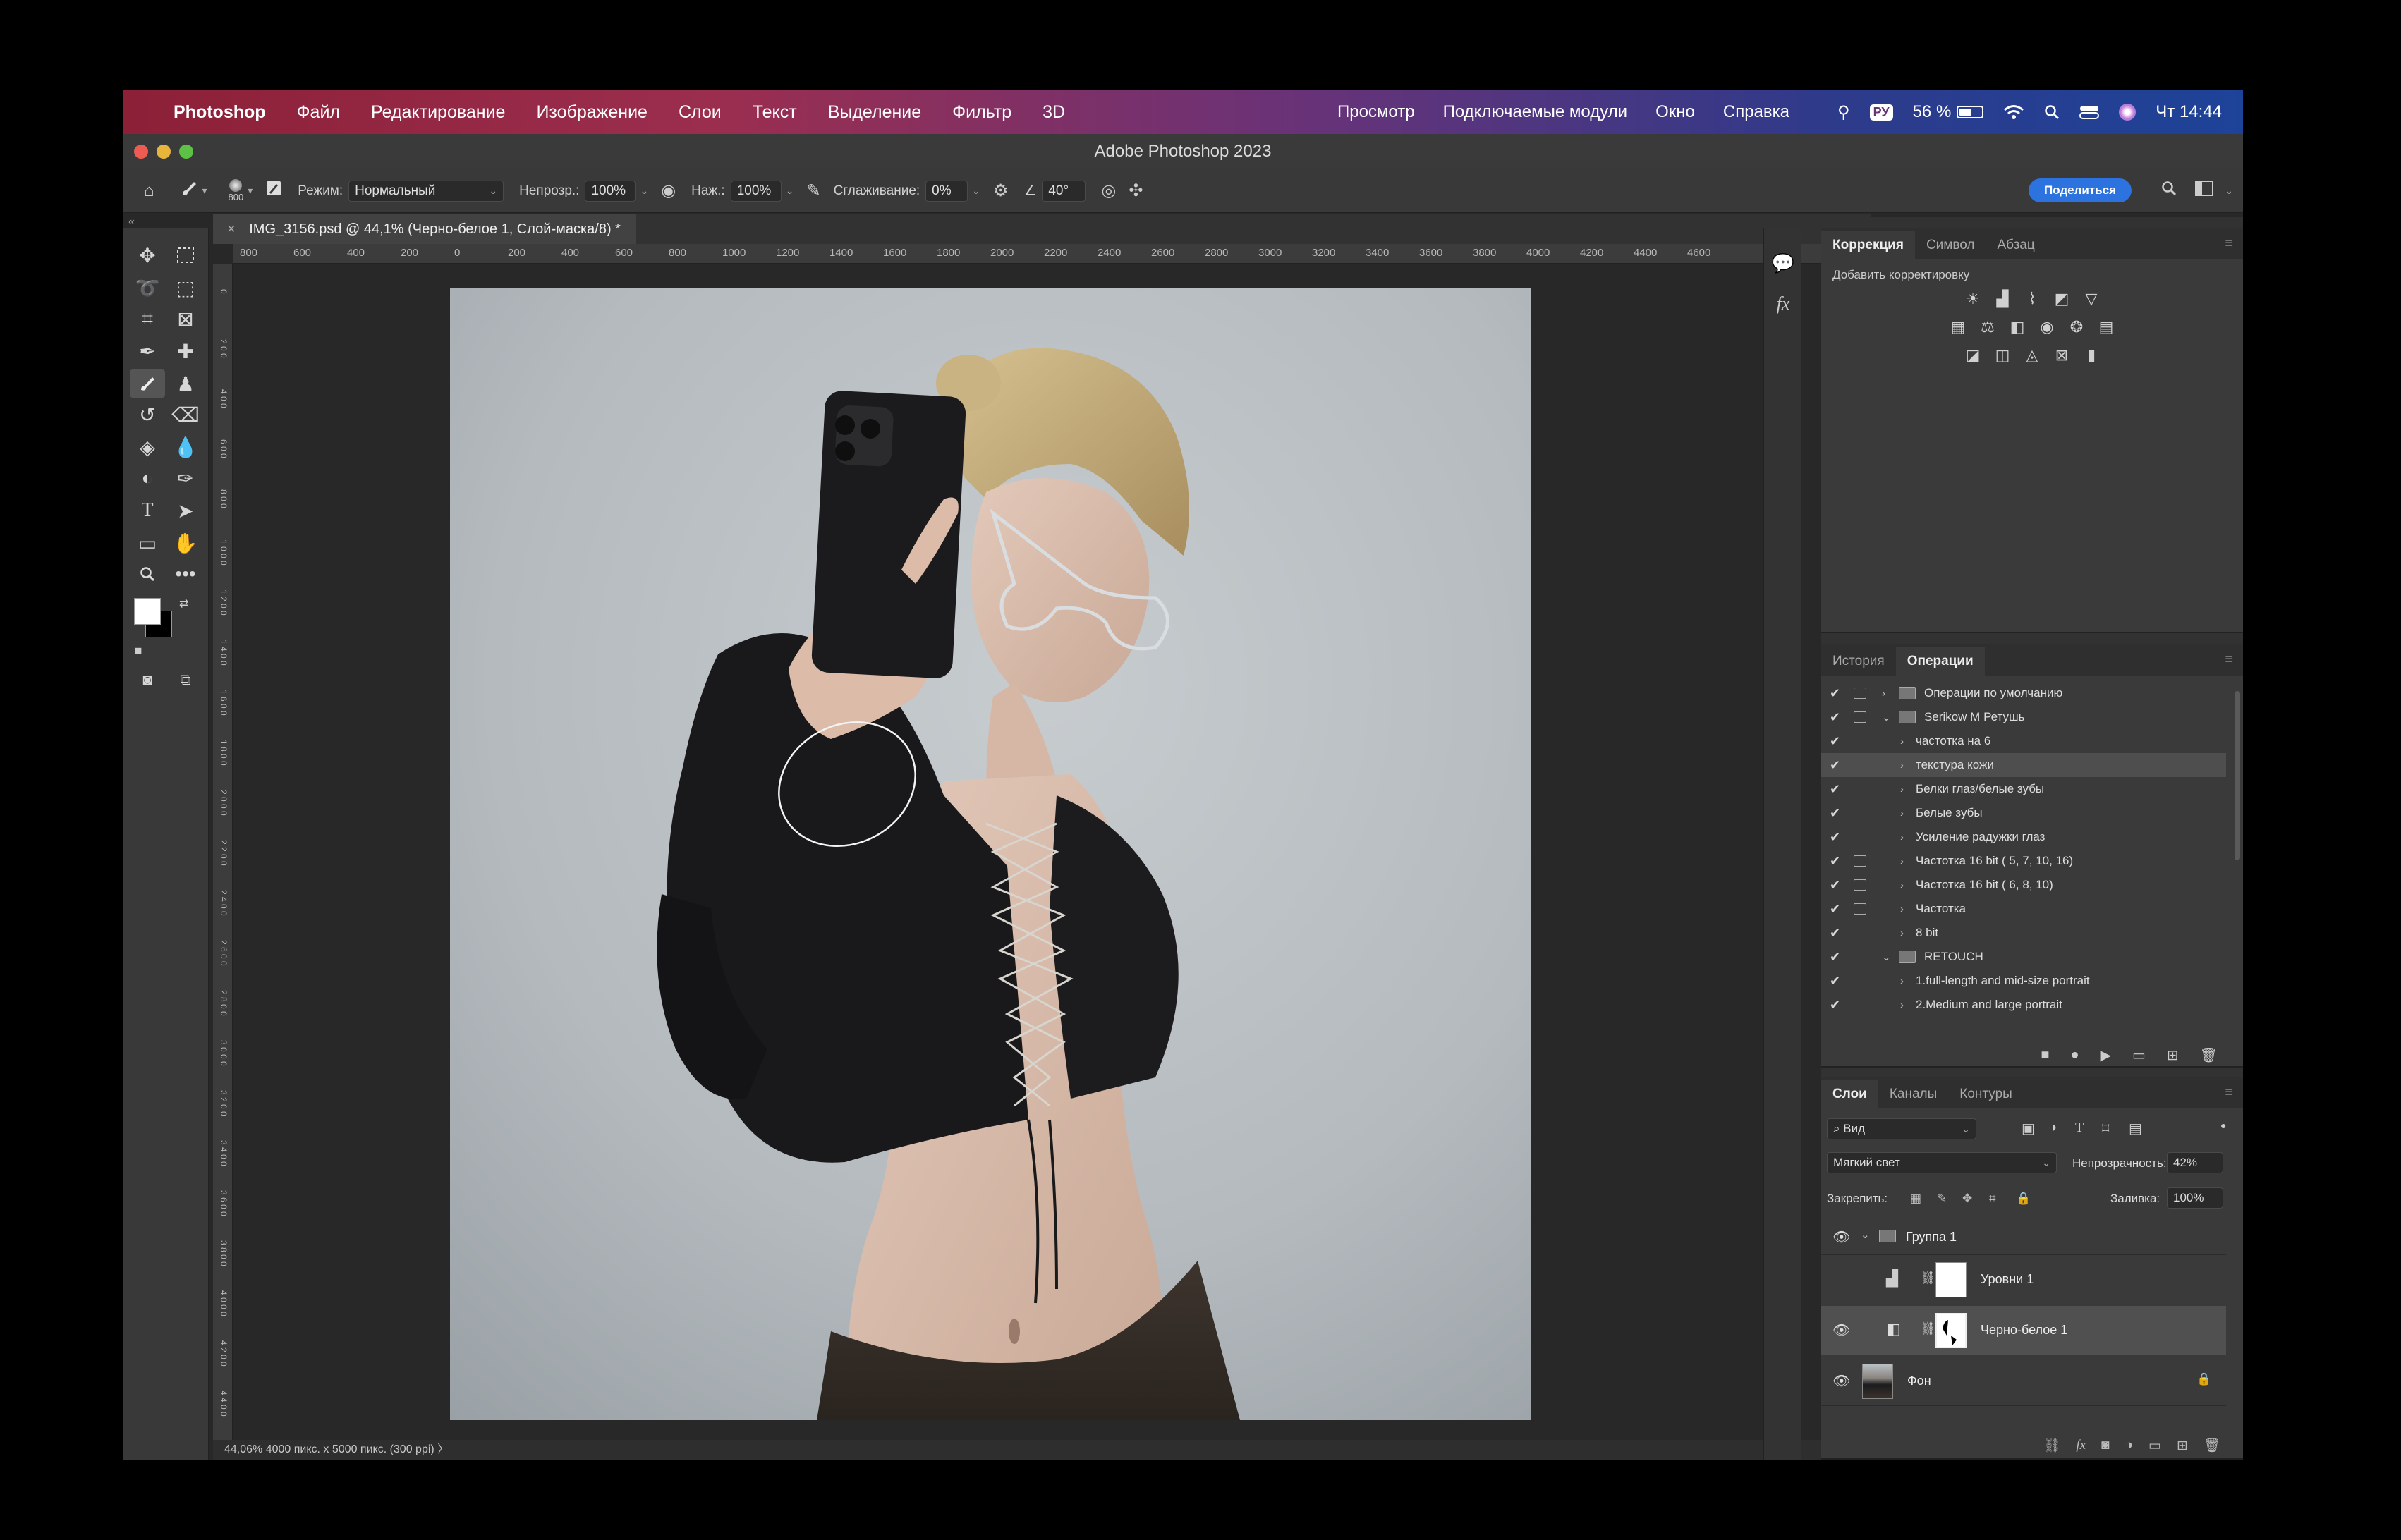 The image size is (2401, 1540). What do you see at coordinates (2024, 885) in the screenshot?
I see `action-row: ✔ › Частотка 16 bit ( 6, 8, 10)` at bounding box center [2024, 885].